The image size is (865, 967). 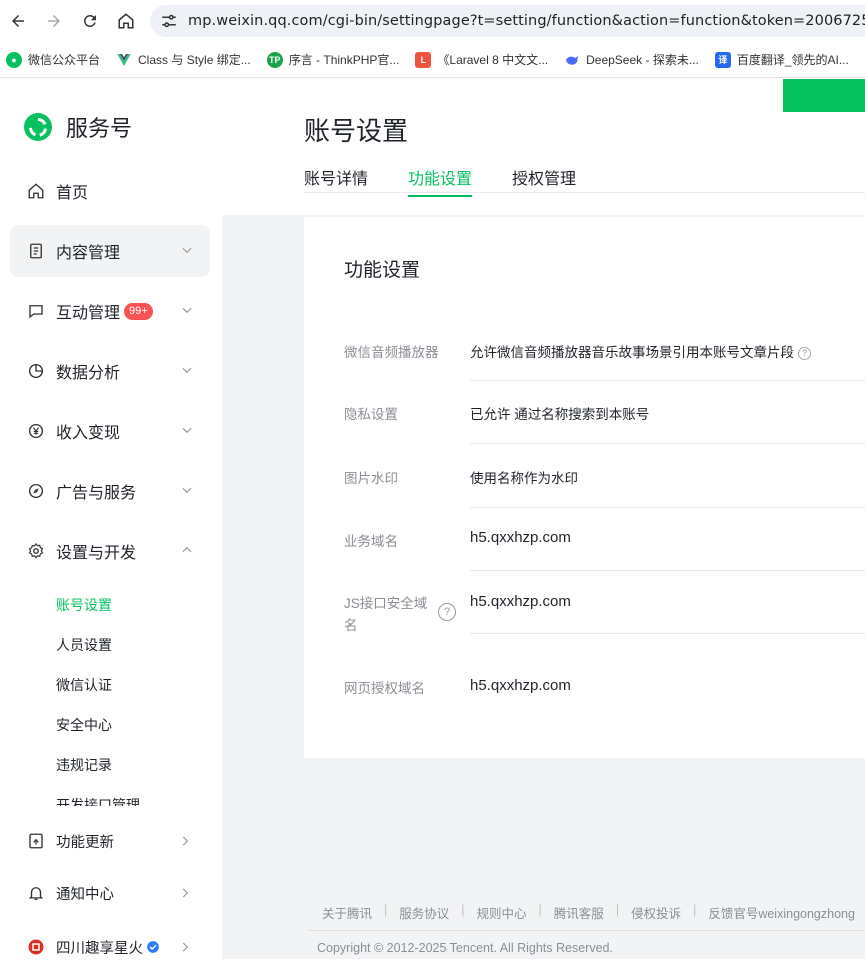 I want to click on sidebar-item-settings: 设置与开发, so click(x=110, y=551).